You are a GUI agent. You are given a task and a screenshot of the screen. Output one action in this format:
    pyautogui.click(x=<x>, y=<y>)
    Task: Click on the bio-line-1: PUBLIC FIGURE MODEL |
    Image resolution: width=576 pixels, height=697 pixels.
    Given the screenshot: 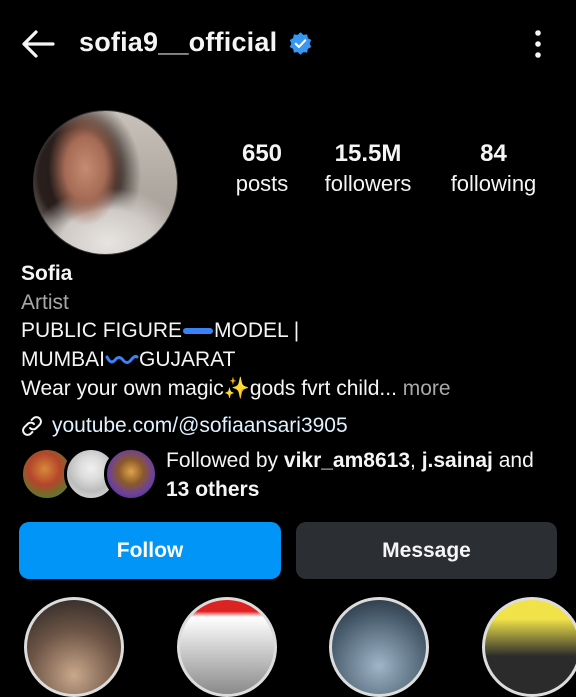 What is the action you would take?
    pyautogui.click(x=160, y=331)
    